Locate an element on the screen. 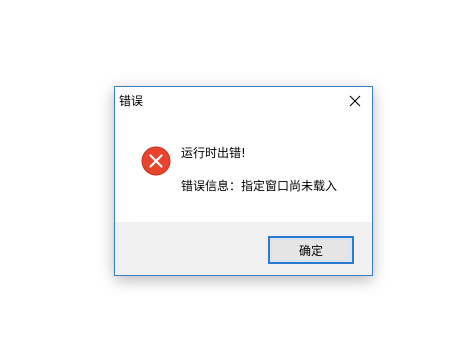 Image resolution: width=459 pixels, height=343 pixels. dialog-titlebar: 错误 is located at coordinates (243, 101).